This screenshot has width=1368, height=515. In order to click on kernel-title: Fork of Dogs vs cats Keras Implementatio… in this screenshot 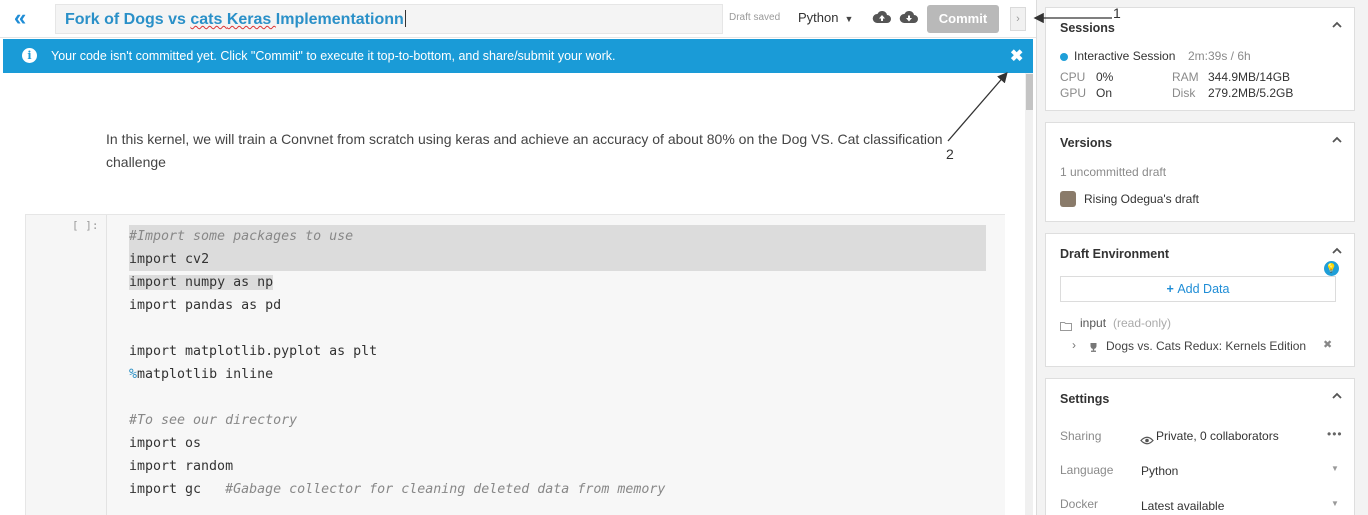, I will do `click(234, 19)`.